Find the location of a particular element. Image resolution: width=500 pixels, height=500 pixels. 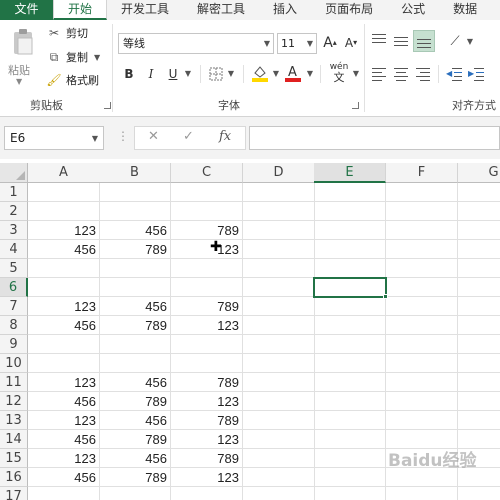

row-header: 2 is located at coordinates (14, 211).